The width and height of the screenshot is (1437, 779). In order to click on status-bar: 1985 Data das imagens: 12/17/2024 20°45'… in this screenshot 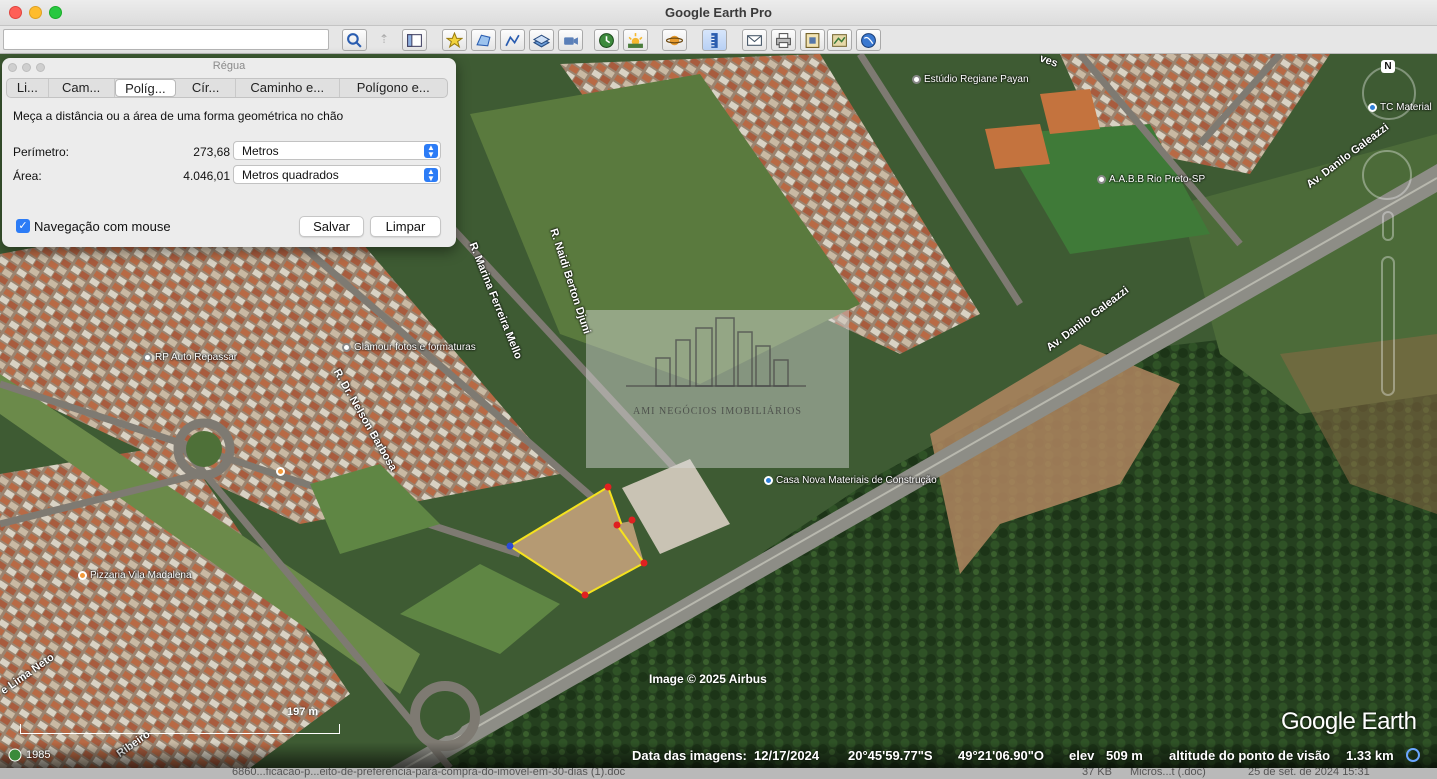, I will do `click(718, 755)`.